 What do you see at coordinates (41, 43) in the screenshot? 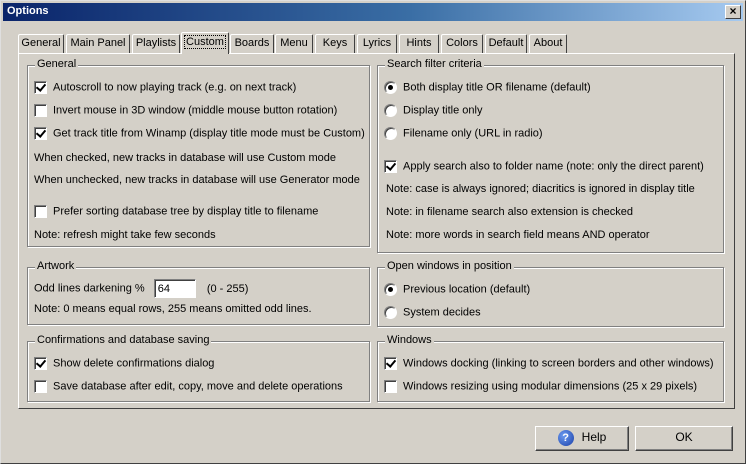
I see `tab-general: General` at bounding box center [41, 43].